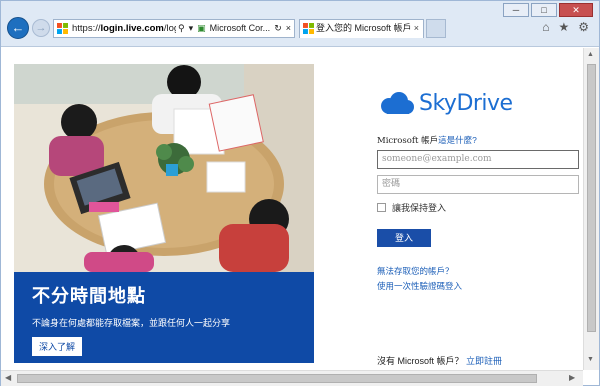  I want to click on scroll-left-icon: ◀, so click(8, 377).